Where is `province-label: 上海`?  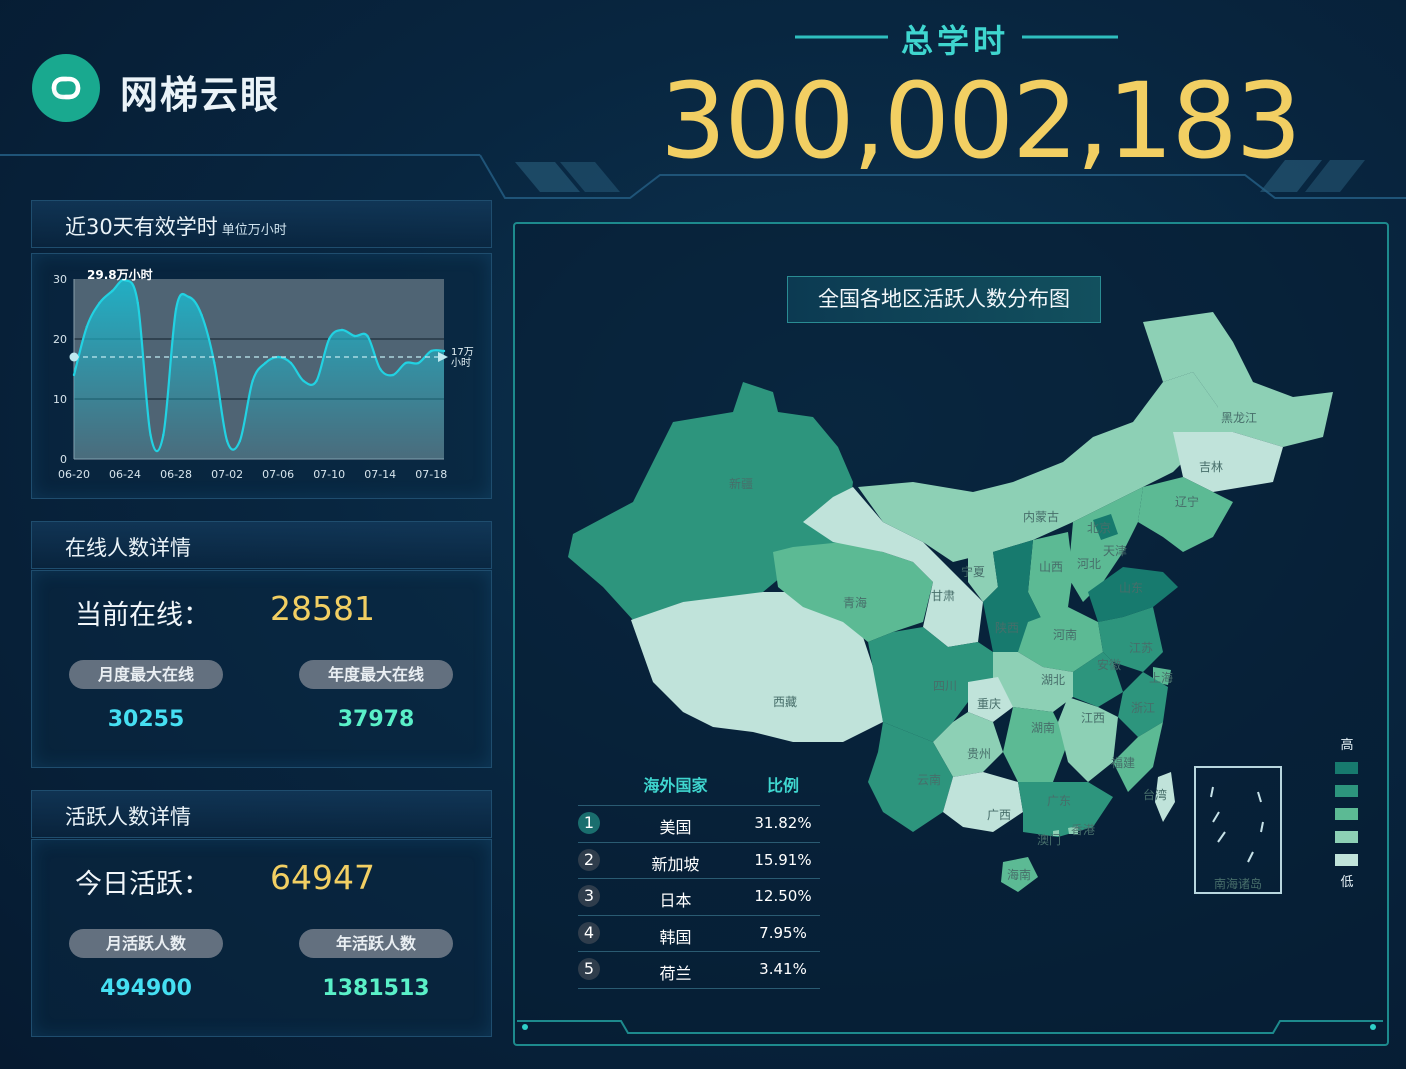
province-label: 上海 is located at coordinates (1161, 677).